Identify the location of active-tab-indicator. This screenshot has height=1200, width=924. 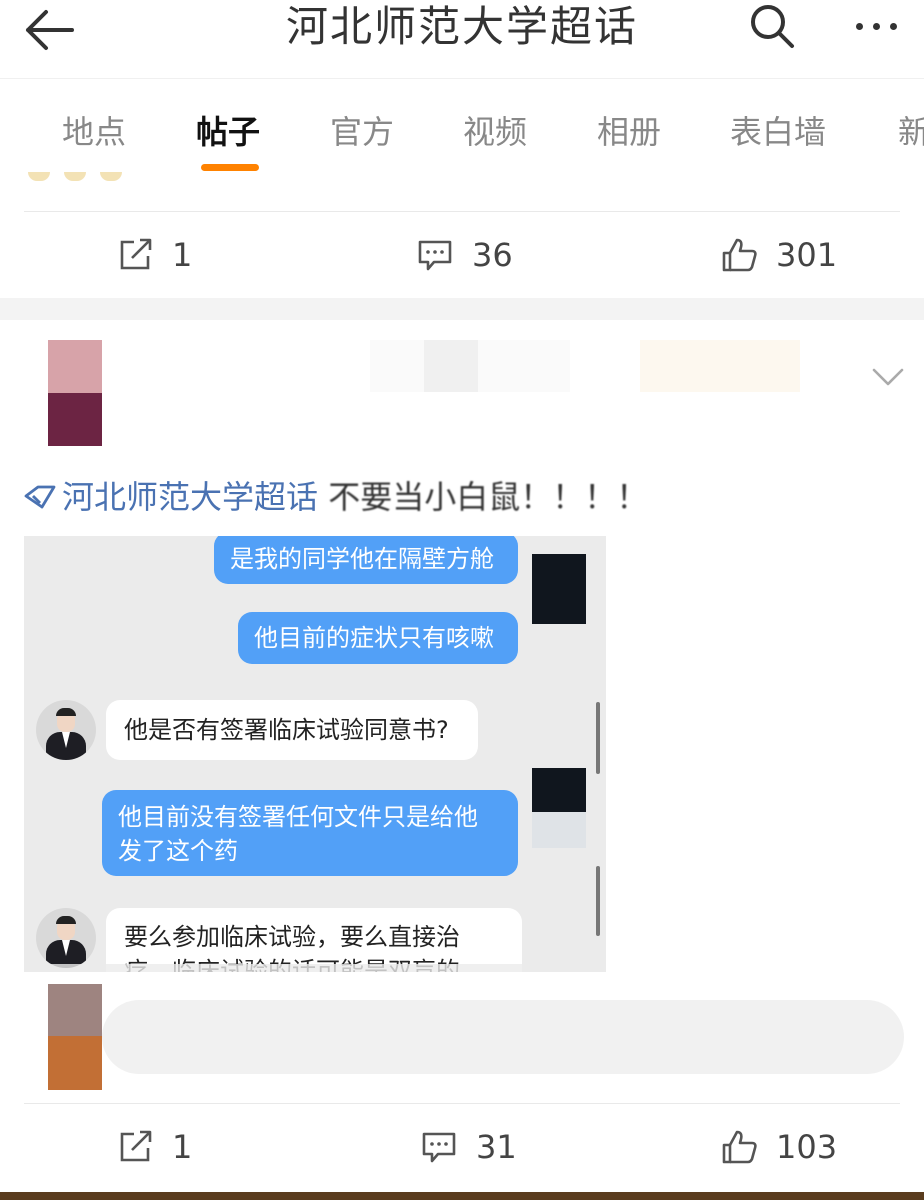
(230, 167).